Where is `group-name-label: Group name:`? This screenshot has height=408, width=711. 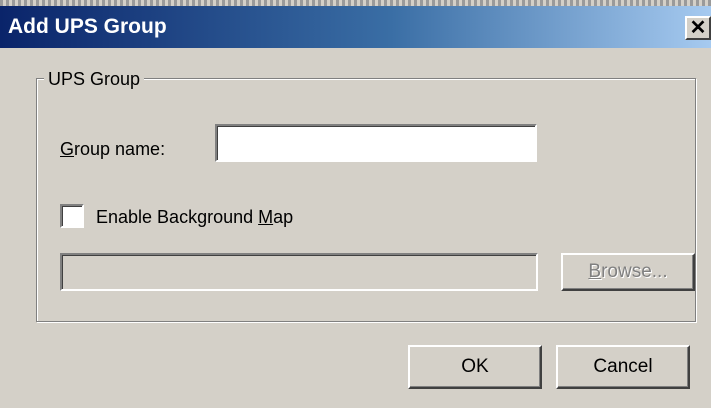 group-name-label: Group name: is located at coordinates (112, 149).